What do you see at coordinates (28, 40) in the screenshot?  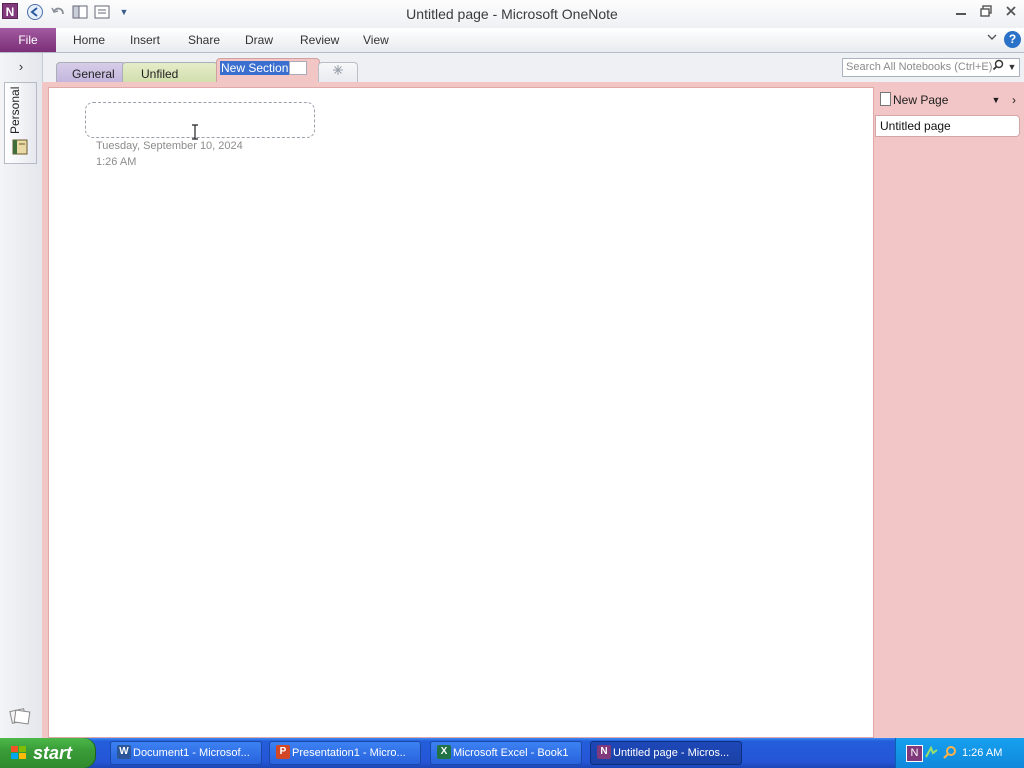 I see `file-tab: File` at bounding box center [28, 40].